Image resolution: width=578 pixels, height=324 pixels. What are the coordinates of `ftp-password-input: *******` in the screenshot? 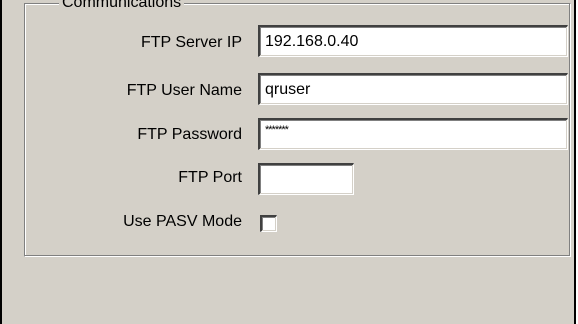 It's located at (413, 134).